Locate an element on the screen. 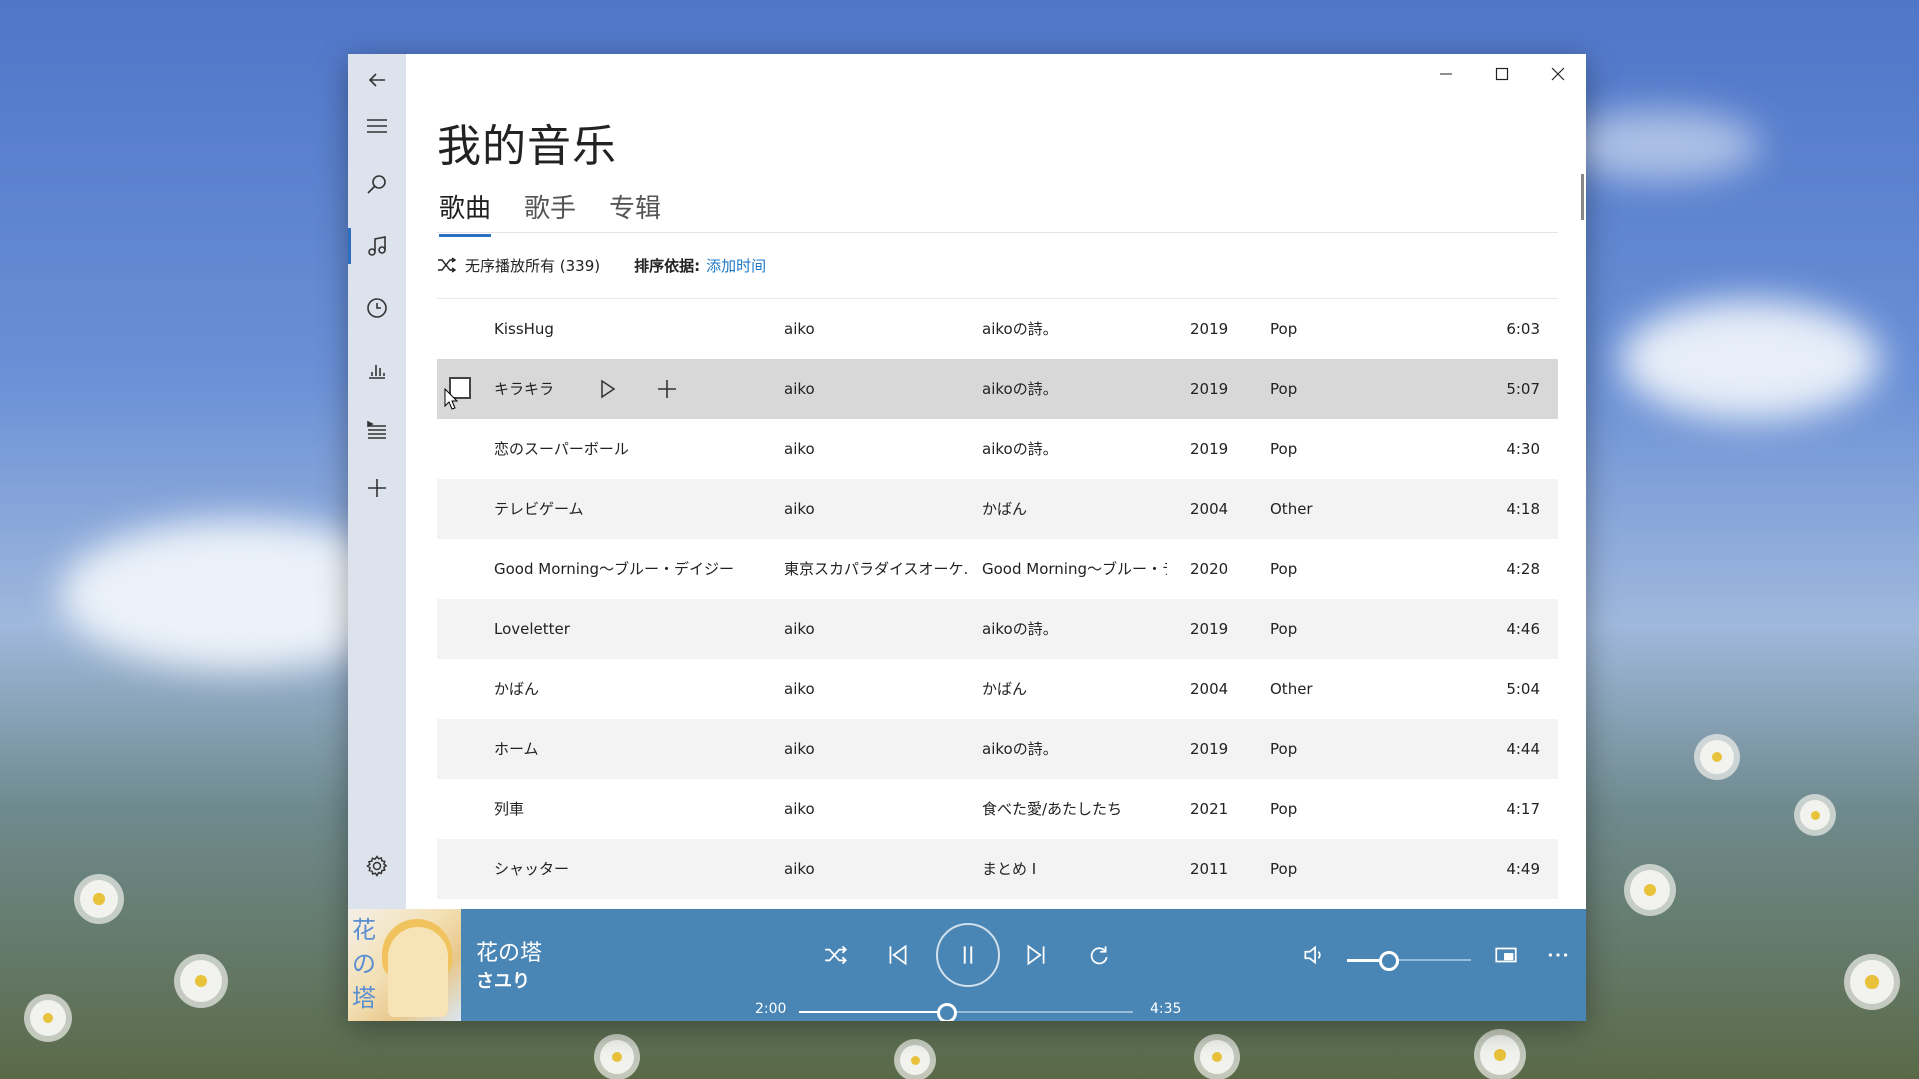 Image resolution: width=1919 pixels, height=1079 pixels. song-album: まとめ I is located at coordinates (1074, 869).